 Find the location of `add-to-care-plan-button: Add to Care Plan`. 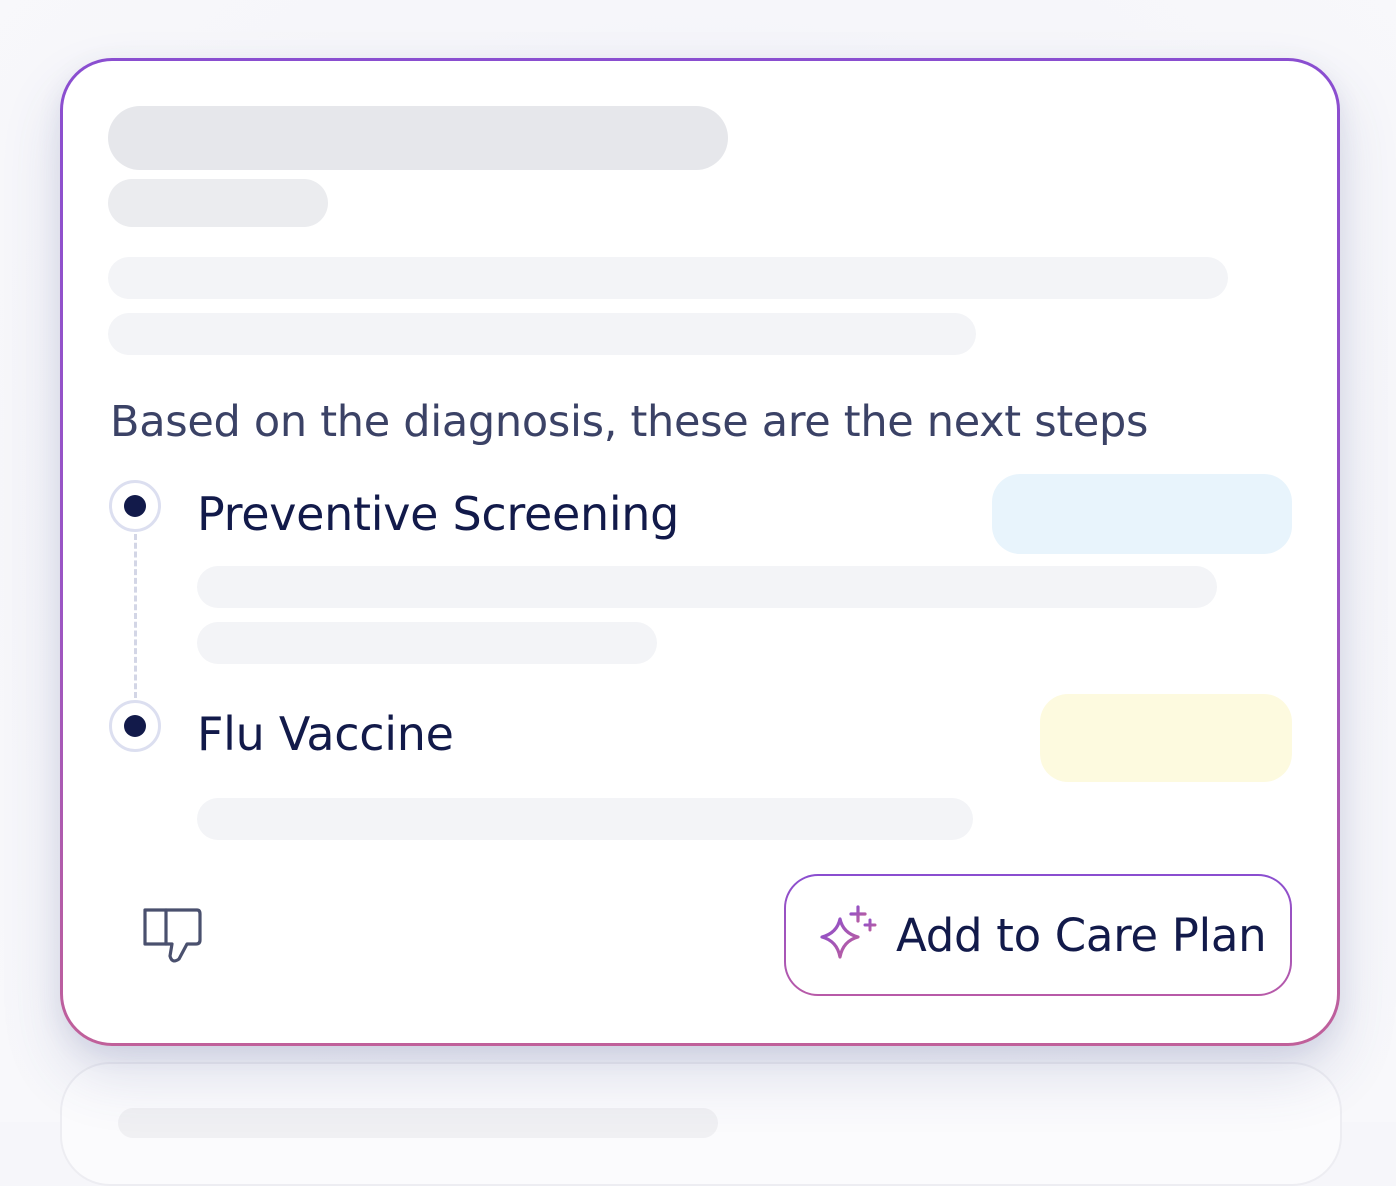

add-to-care-plan-button: Add to Care Plan is located at coordinates (1038, 935).